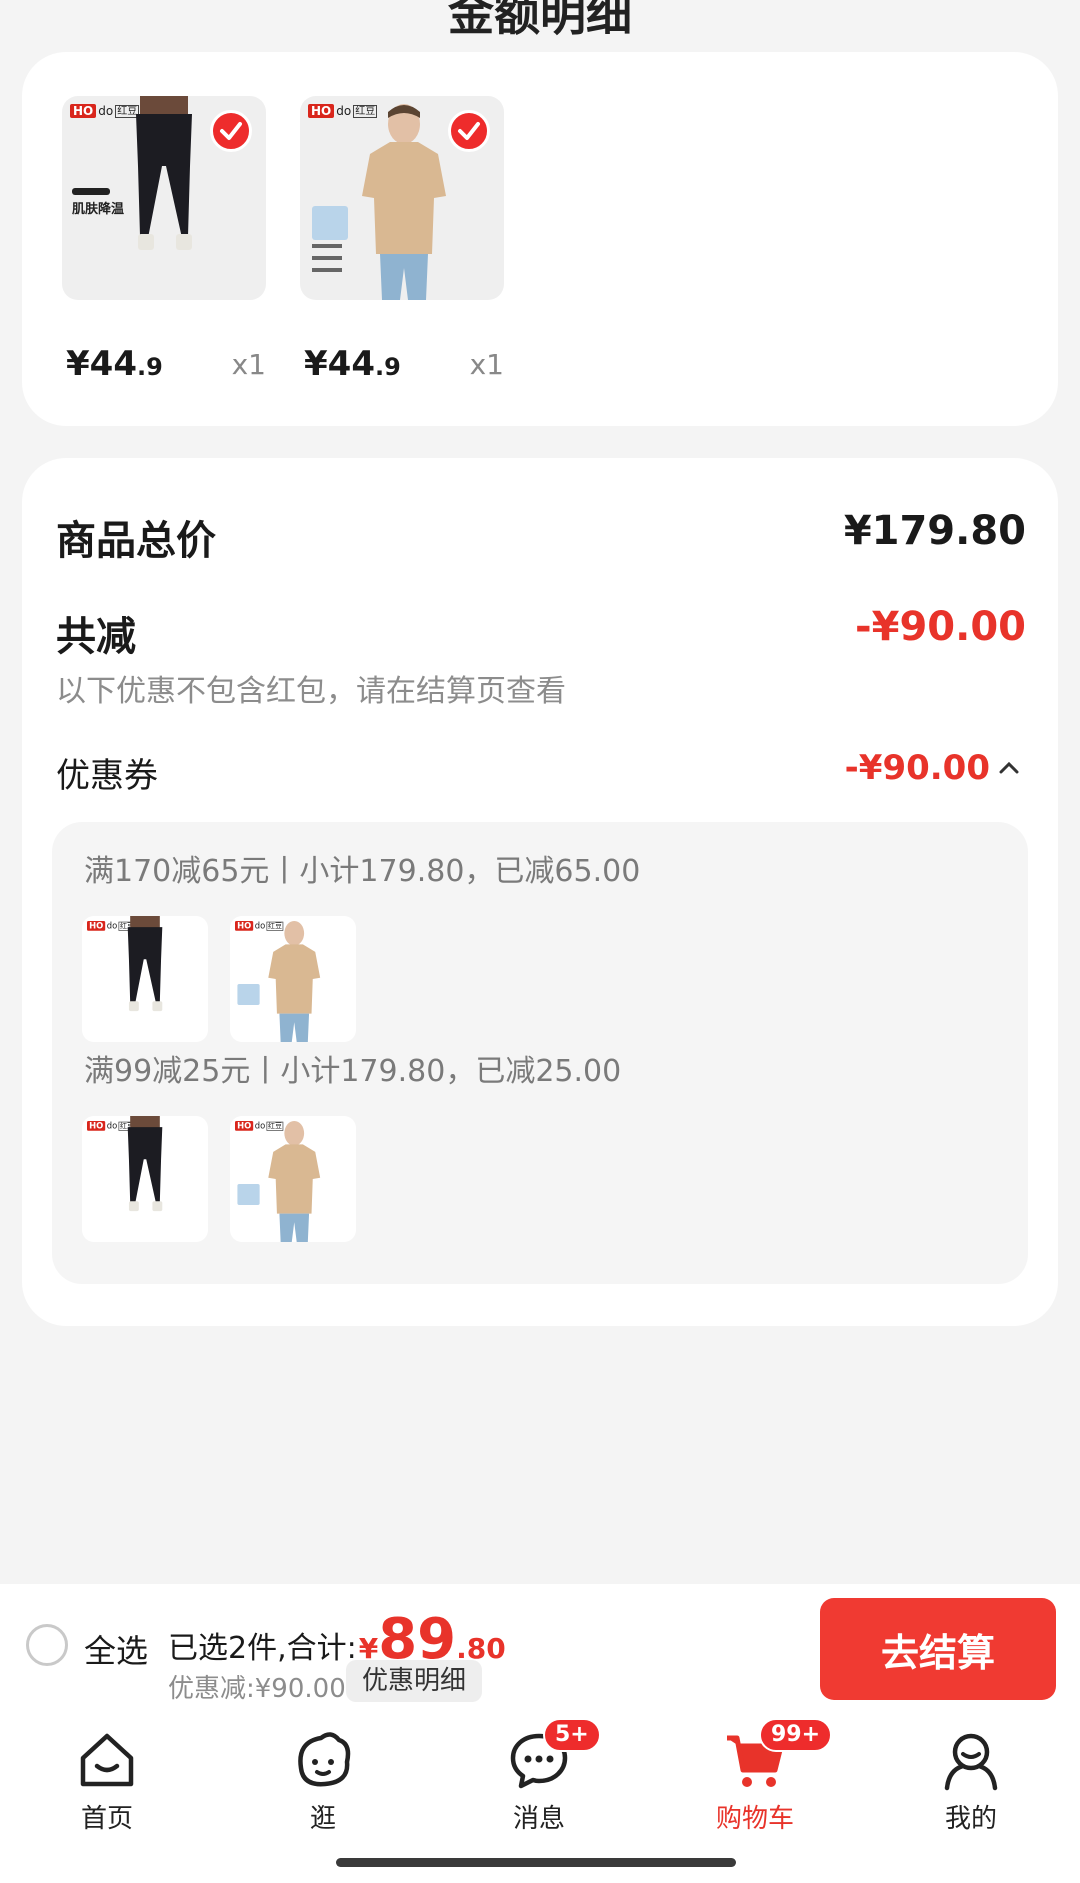 Image resolution: width=1080 pixels, height=1883 pixels. I want to click on select-all-label: 全选, so click(116, 1649).